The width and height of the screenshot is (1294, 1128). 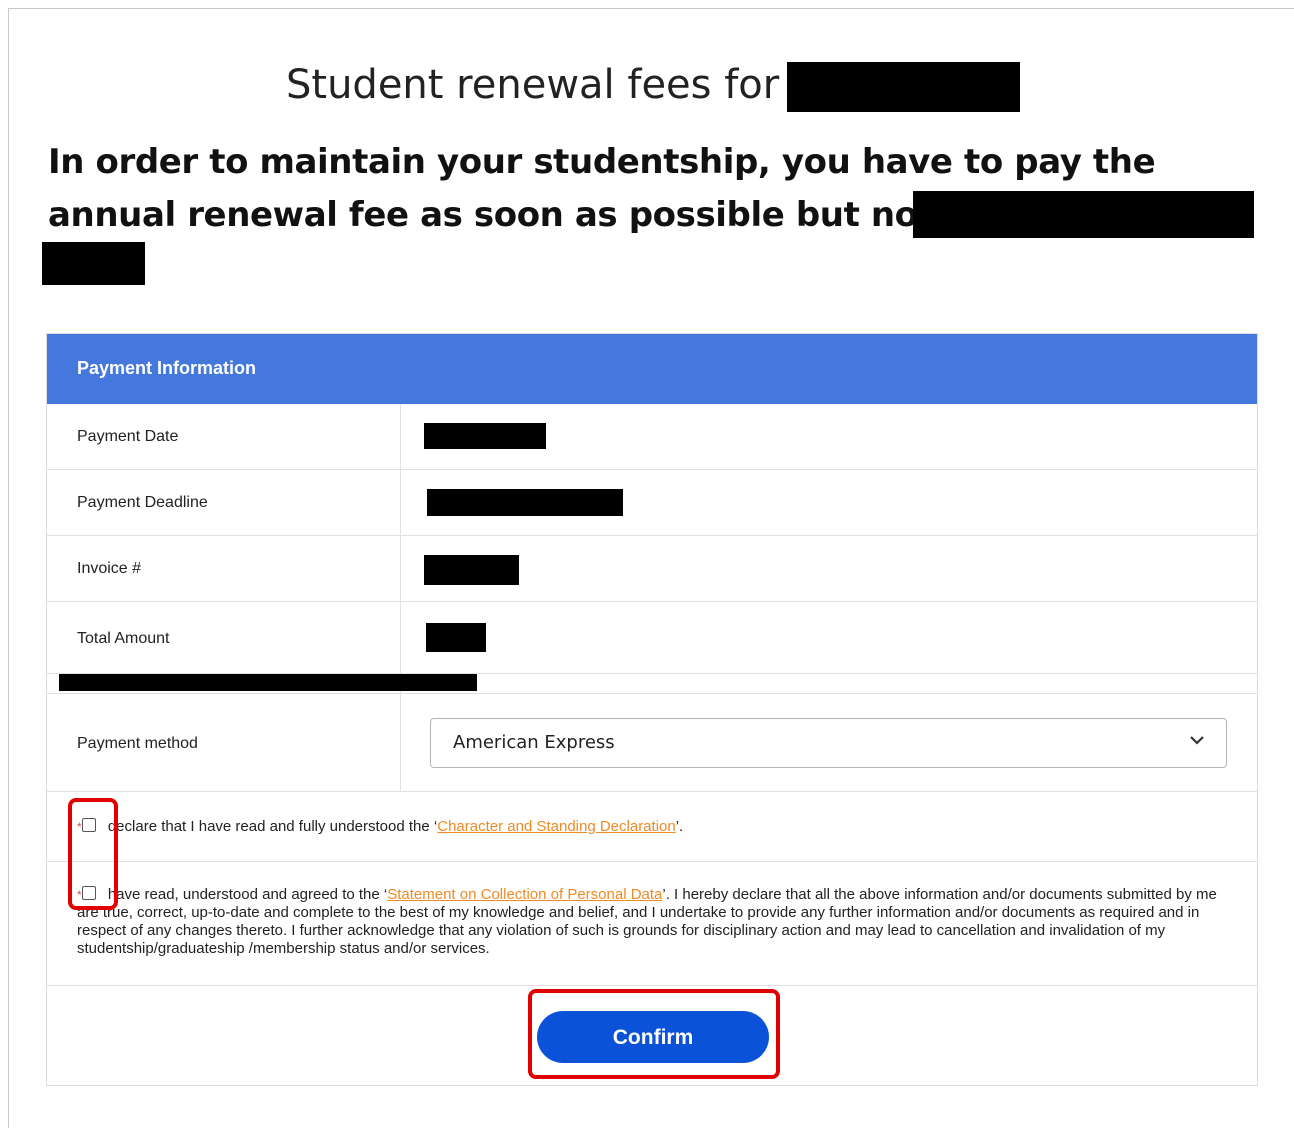 I want to click on redacted-payment-deadline, so click(x=525, y=502).